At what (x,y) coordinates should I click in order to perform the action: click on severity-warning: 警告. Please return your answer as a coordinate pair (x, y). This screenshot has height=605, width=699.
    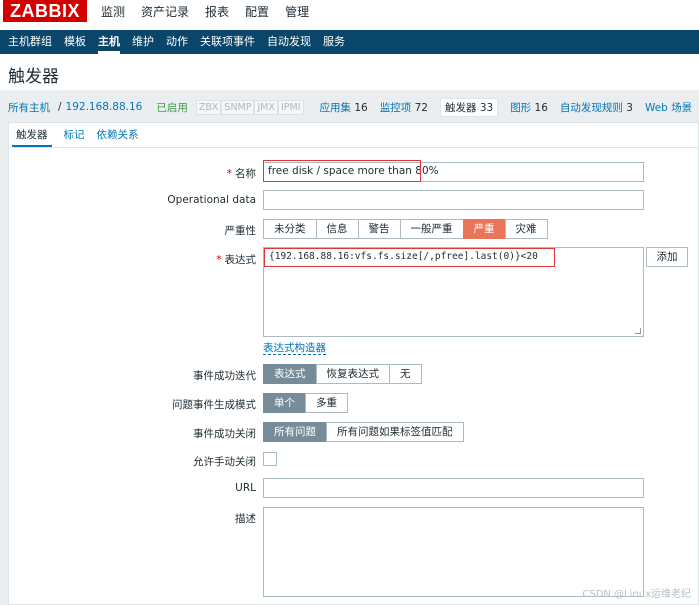
    Looking at the image, I should click on (379, 229).